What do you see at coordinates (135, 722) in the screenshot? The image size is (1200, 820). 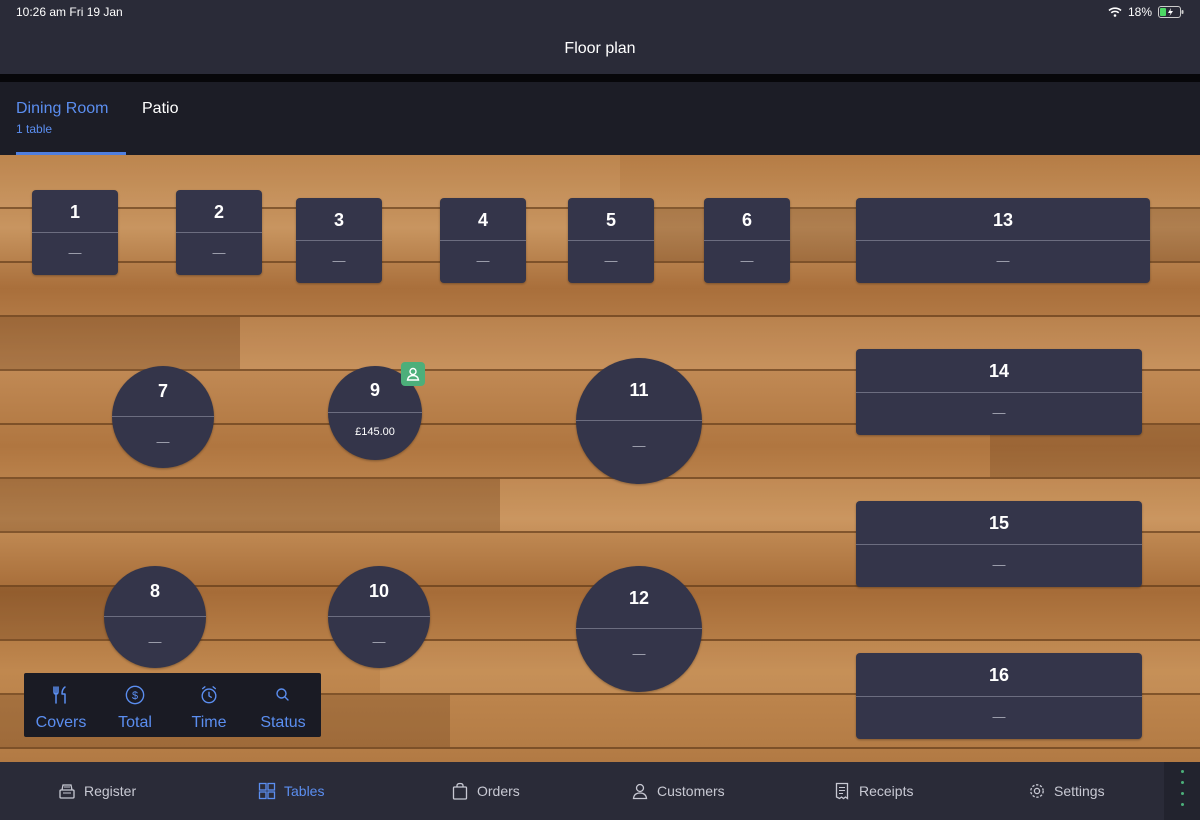 I see `total-label: Total` at bounding box center [135, 722].